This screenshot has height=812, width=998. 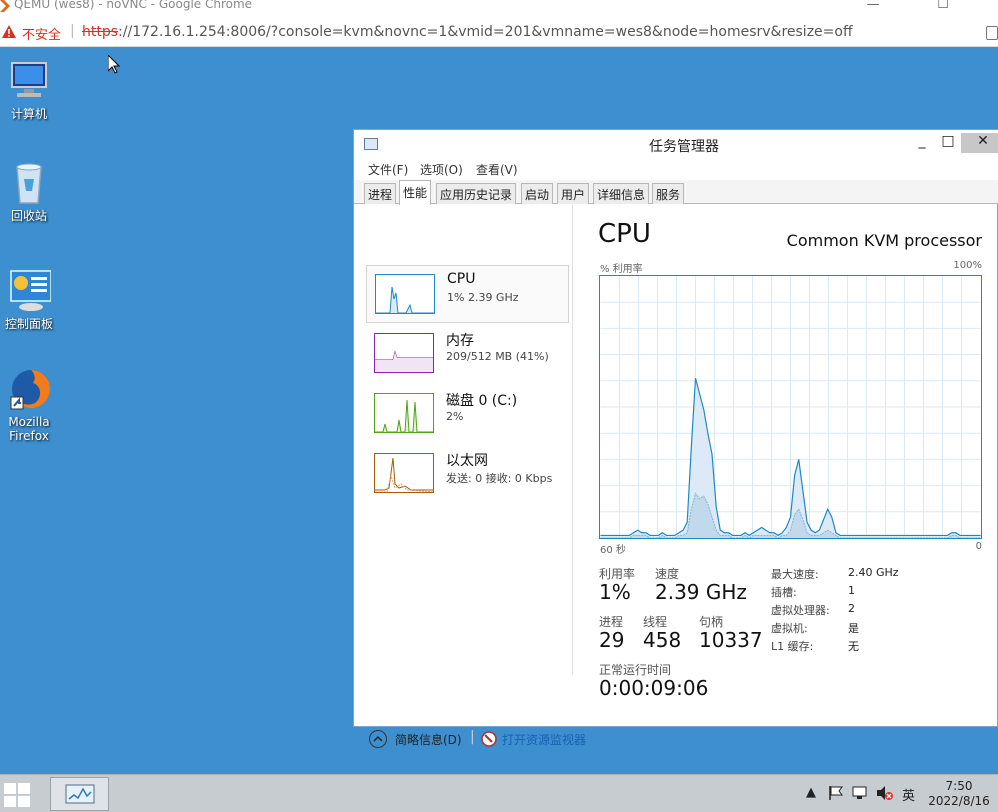 What do you see at coordinates (9, 31) in the screenshot?
I see `warning-icon` at bounding box center [9, 31].